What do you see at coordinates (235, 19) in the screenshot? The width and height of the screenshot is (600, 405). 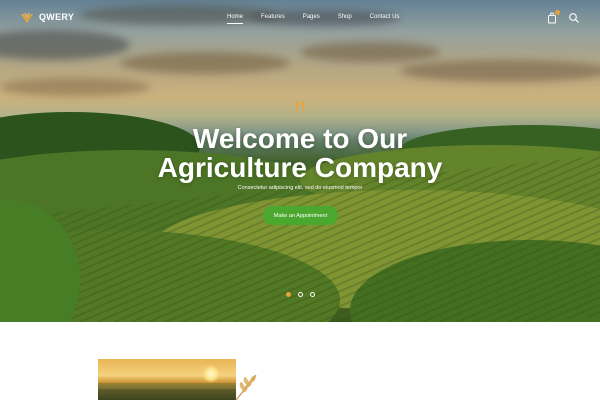 I see `nav-home: Home` at bounding box center [235, 19].